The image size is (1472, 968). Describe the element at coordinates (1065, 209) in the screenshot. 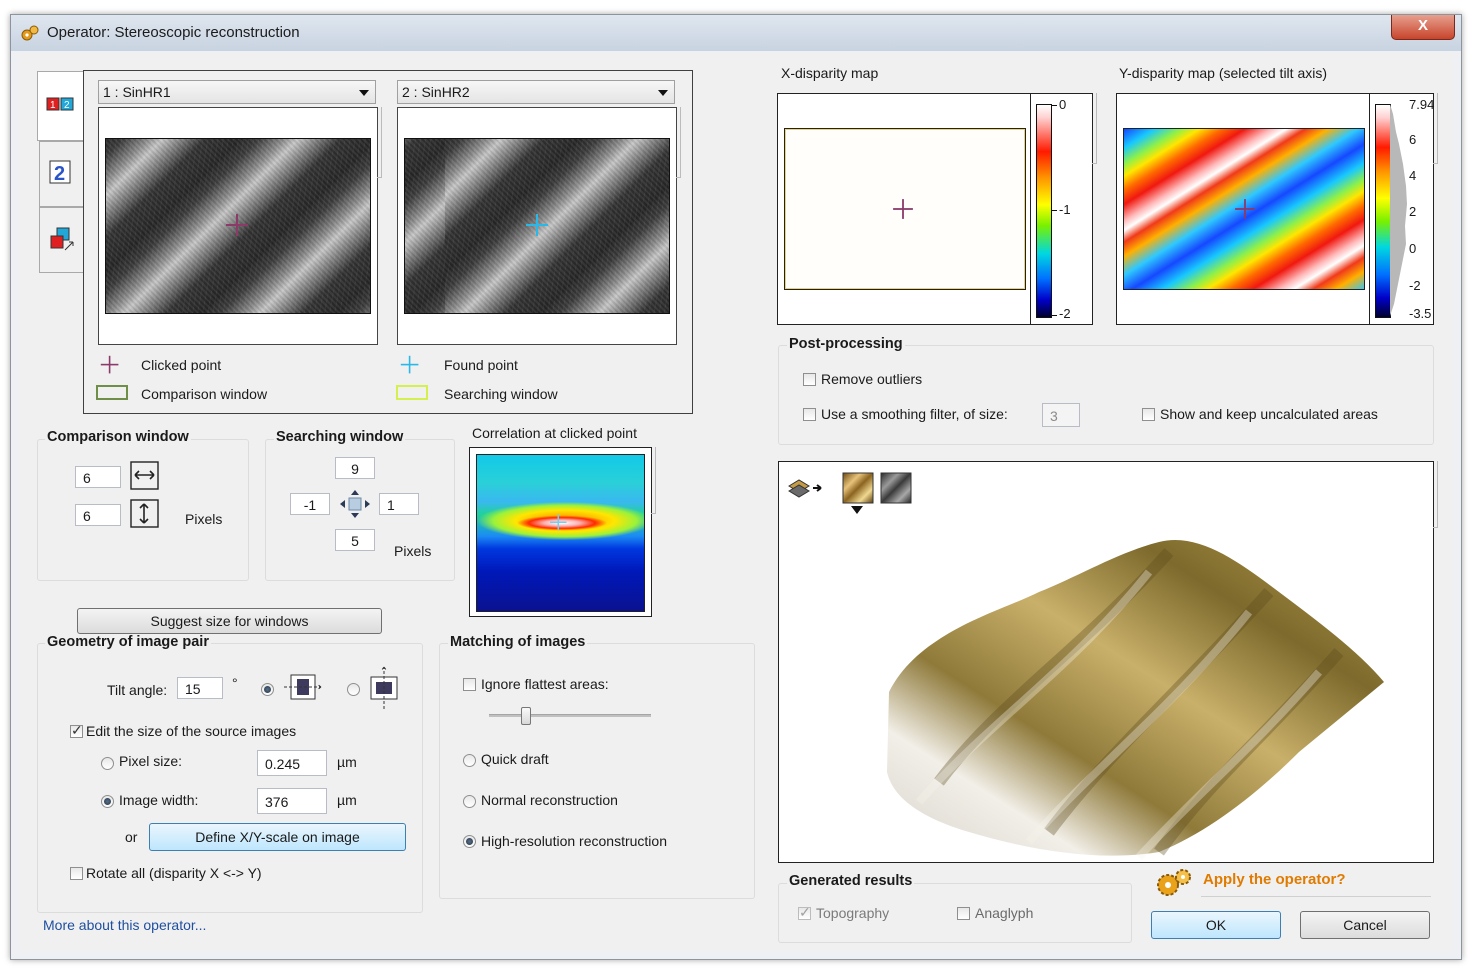

I see `x-tick-label: -1` at that location.